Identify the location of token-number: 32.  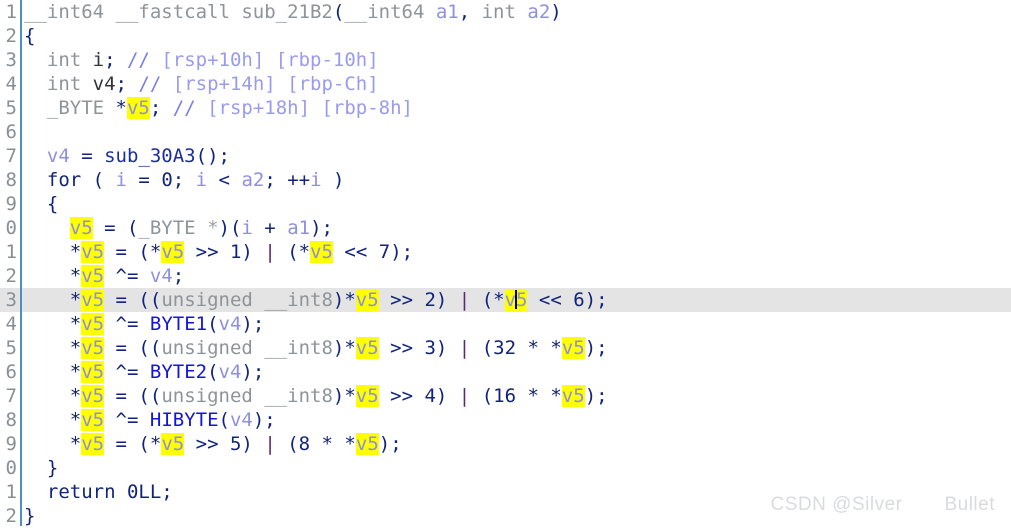
(505, 348).